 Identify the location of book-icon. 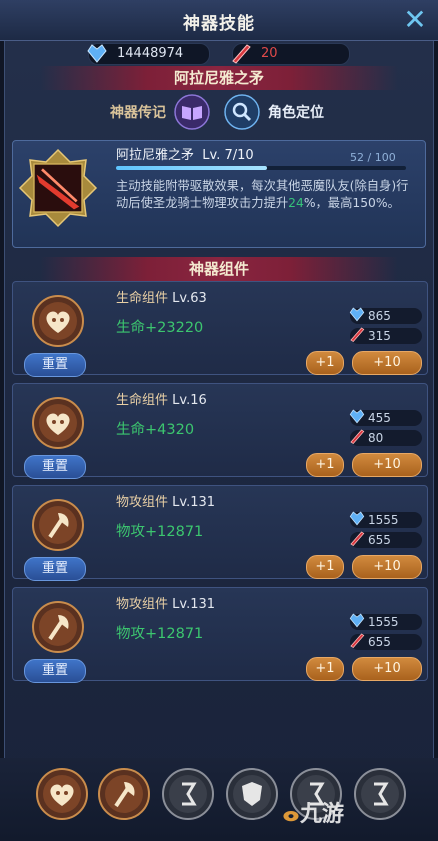
(192, 112).